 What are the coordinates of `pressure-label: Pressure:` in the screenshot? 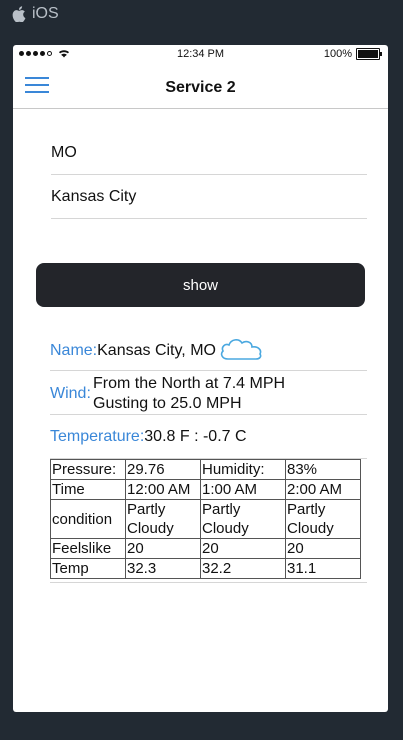 It's located at (88, 469).